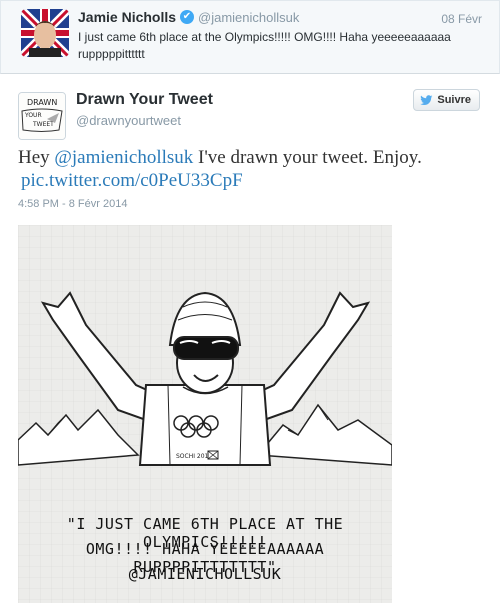 Image resolution: width=502 pixels, height=611 pixels. Describe the element at coordinates (194, 456) in the screenshot. I see `sochi-label: SOCHI 2014` at that location.